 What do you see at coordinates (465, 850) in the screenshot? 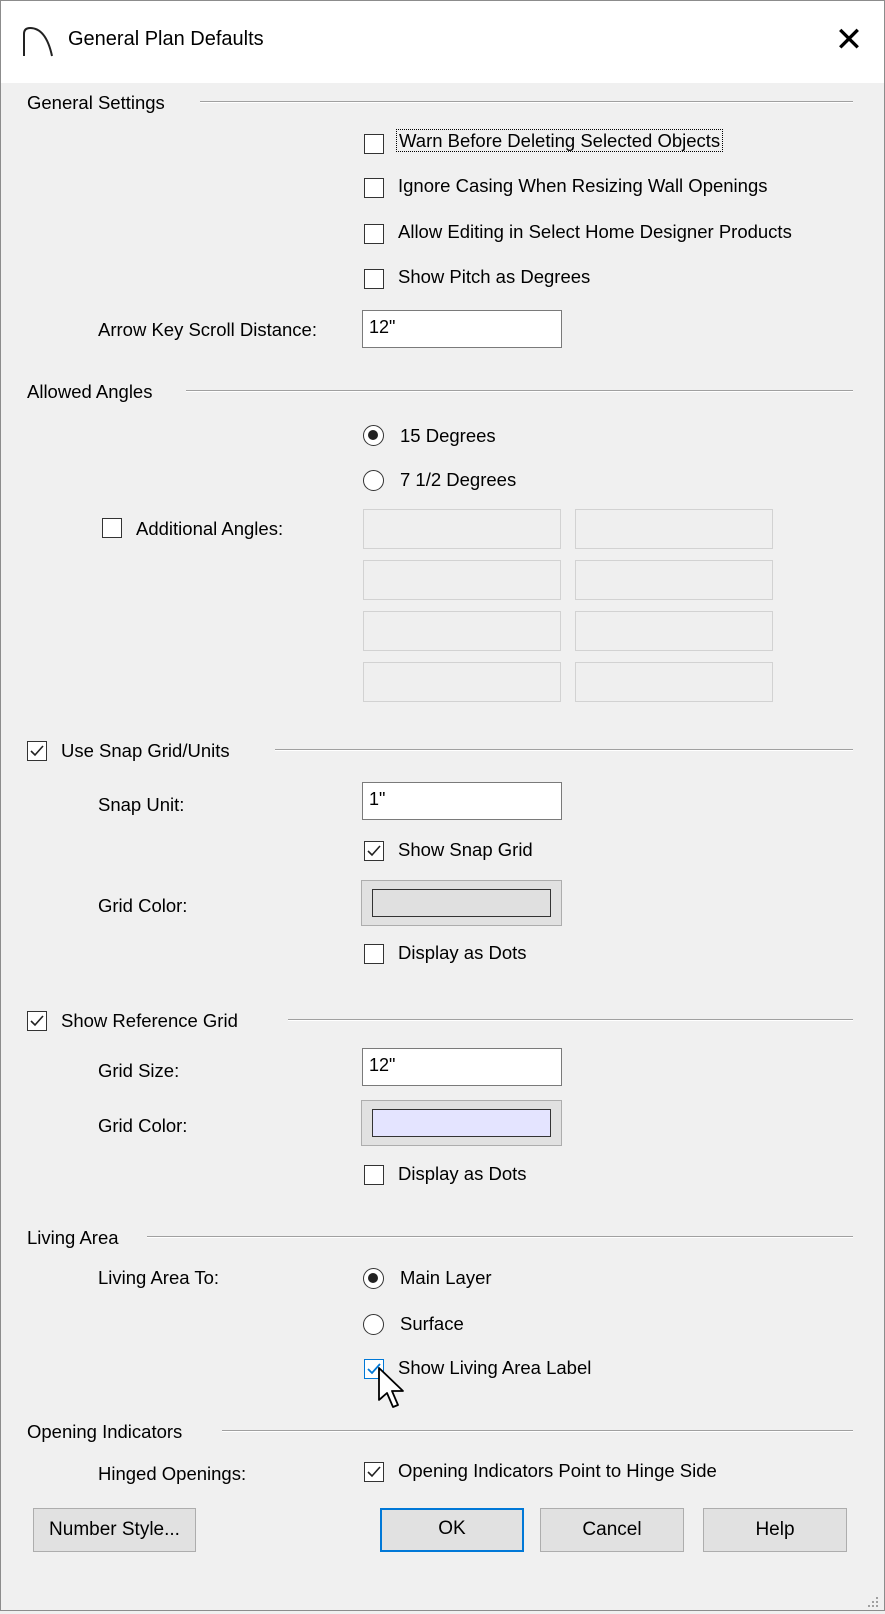
I see `show-snap-grid-label: Show Snap Grid` at bounding box center [465, 850].